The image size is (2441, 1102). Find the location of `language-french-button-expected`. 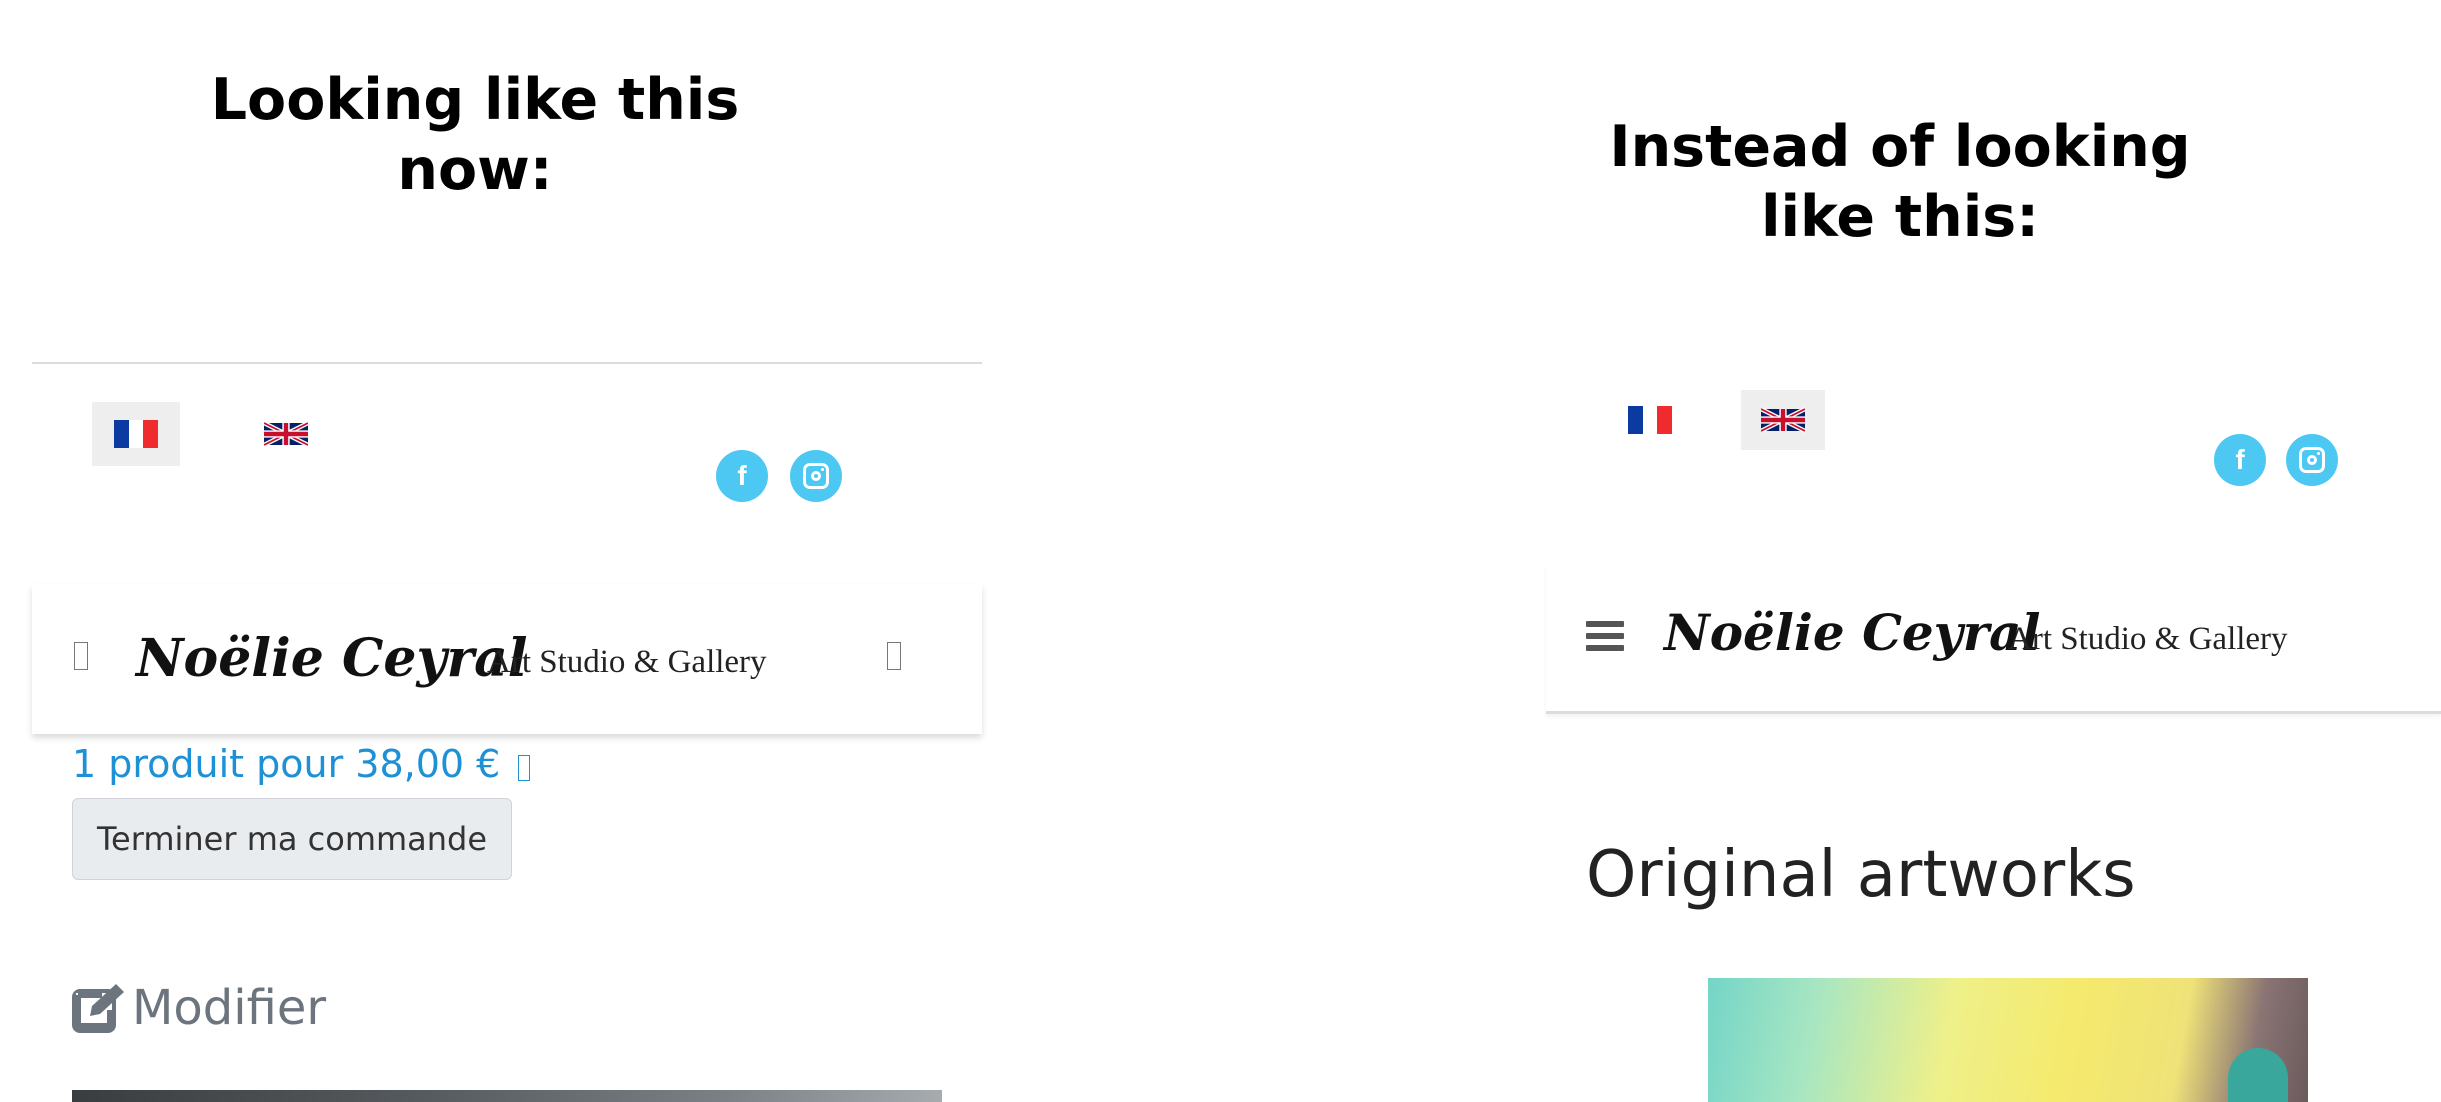

language-french-button-expected is located at coordinates (1650, 420).